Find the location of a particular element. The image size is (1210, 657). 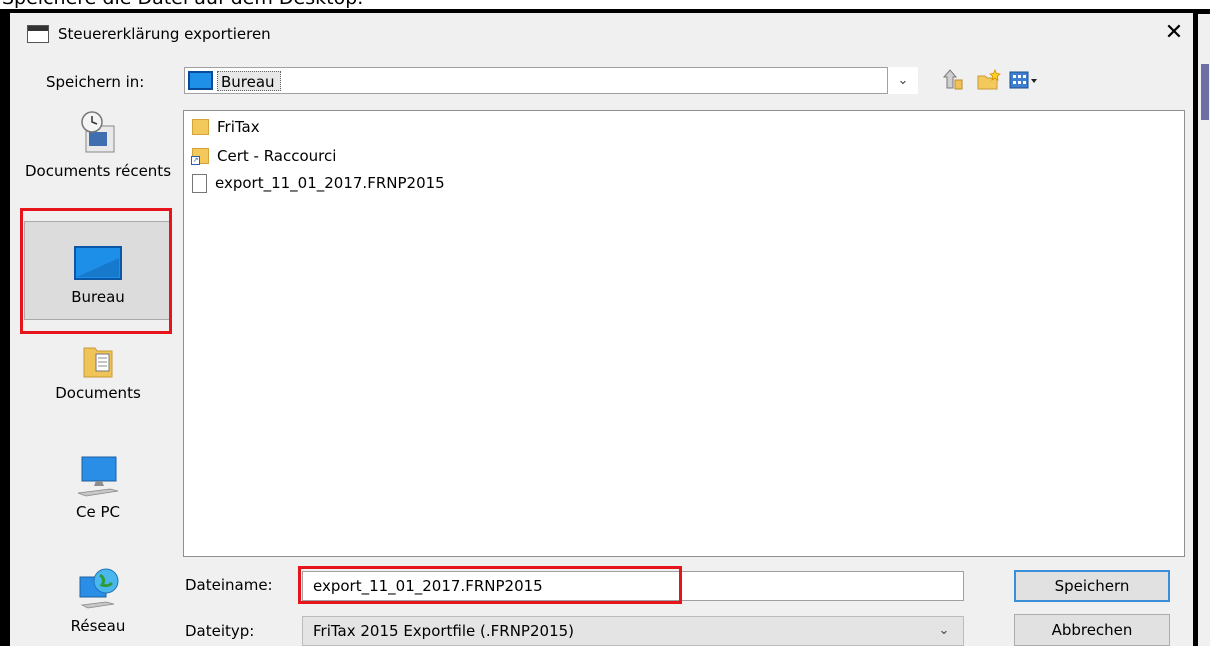

cancel-button: Abbrechen is located at coordinates (1092, 630).